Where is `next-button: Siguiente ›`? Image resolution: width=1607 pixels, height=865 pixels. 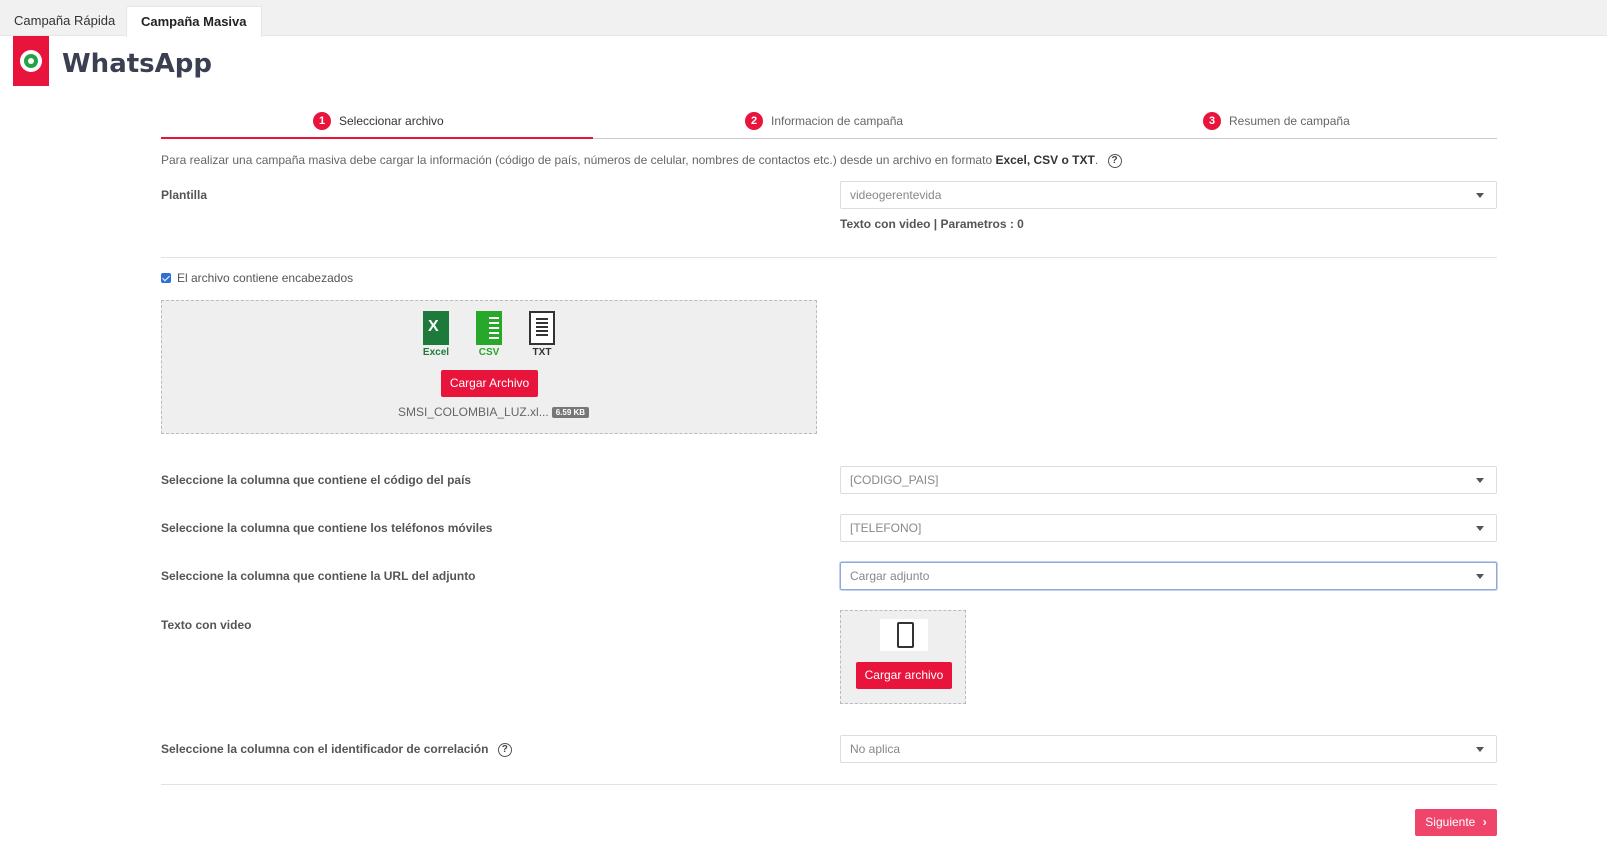 next-button: Siguiente › is located at coordinates (1456, 822).